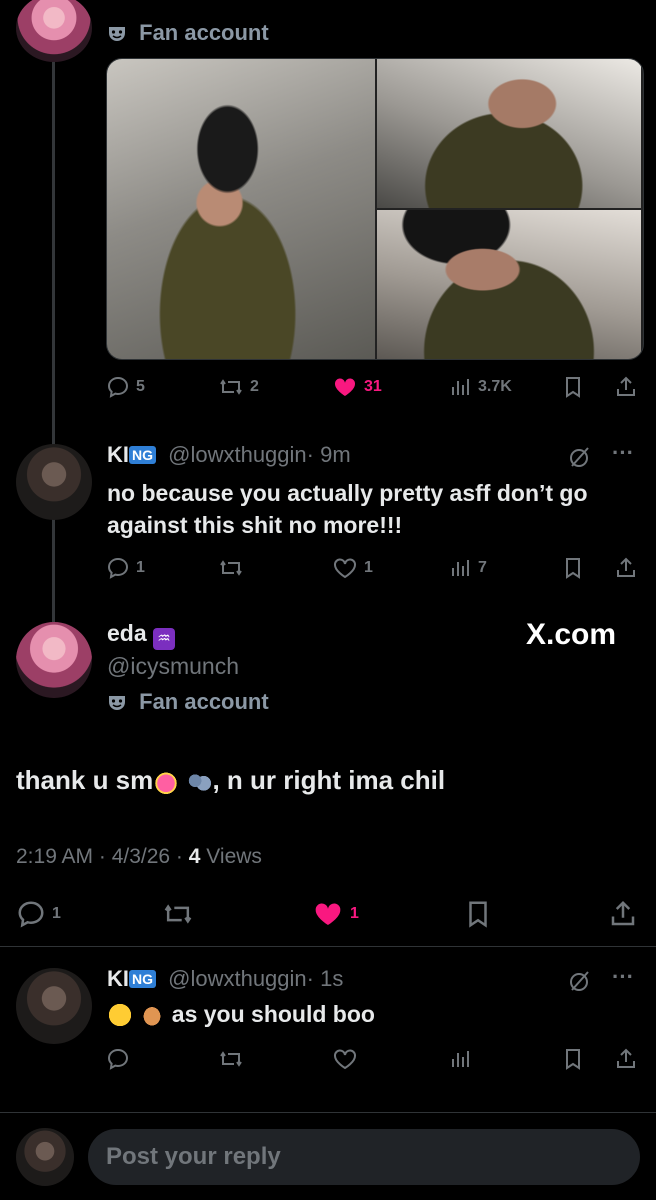 The width and height of the screenshot is (656, 1200). What do you see at coordinates (328, 454) in the screenshot?
I see `timestamp: · 9m` at bounding box center [328, 454].